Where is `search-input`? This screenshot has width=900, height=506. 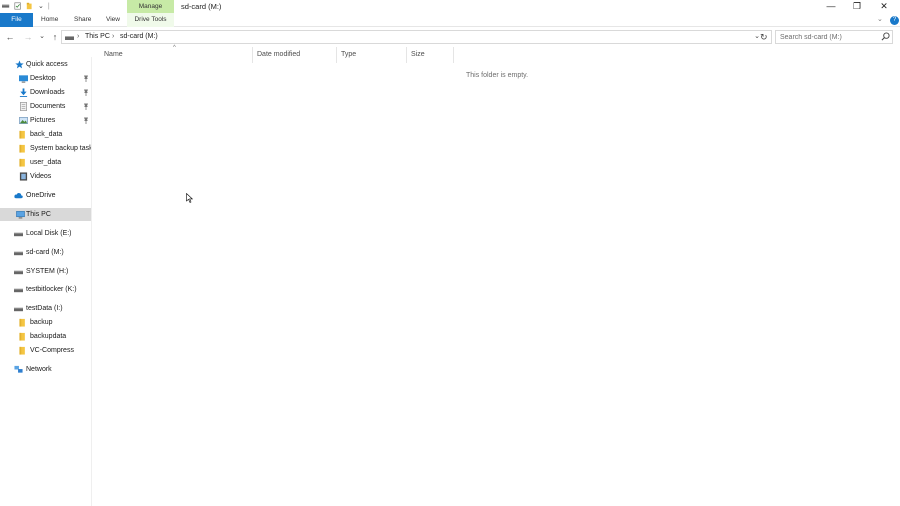 search-input is located at coordinates (834, 37).